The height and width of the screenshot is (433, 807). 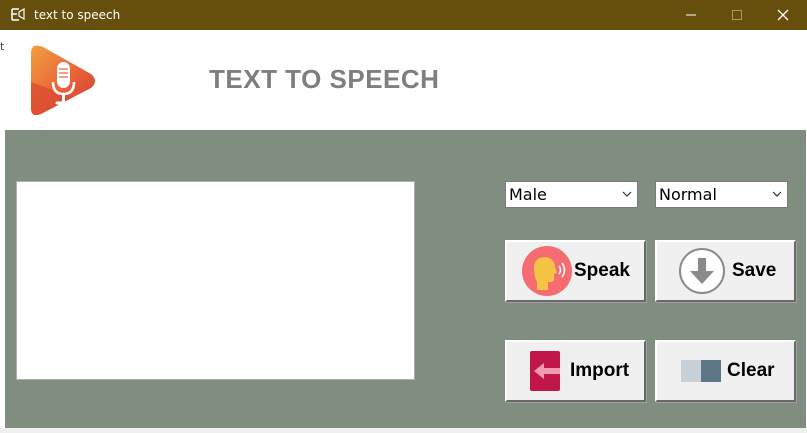 What do you see at coordinates (688, 194) in the screenshot?
I see `speech-rate-value: Normal` at bounding box center [688, 194].